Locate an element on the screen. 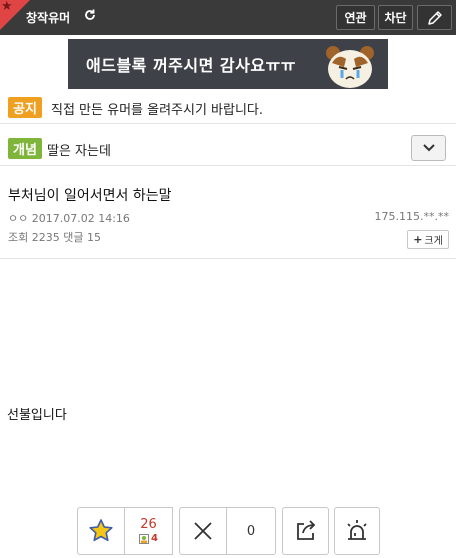 Image resolution: width=456 pixels, height=558 pixels. recommend-count-box: 26 4 is located at coordinates (148, 531).